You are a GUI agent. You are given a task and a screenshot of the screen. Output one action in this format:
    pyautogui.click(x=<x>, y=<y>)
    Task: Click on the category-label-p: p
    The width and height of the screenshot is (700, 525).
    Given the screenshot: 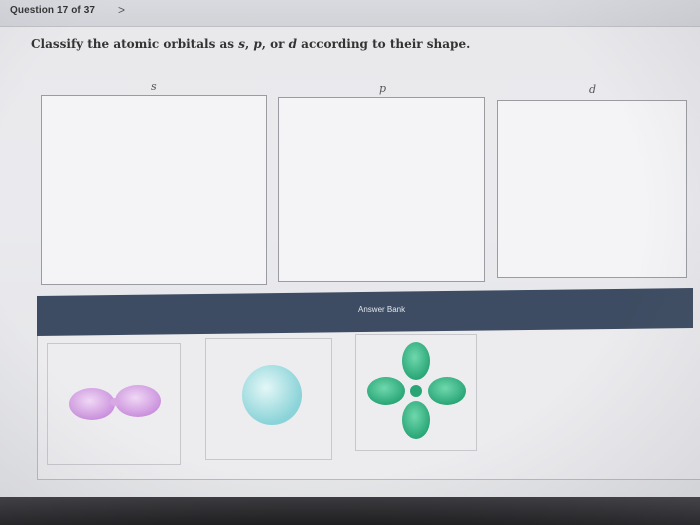 What is the action you would take?
    pyautogui.click(x=383, y=88)
    